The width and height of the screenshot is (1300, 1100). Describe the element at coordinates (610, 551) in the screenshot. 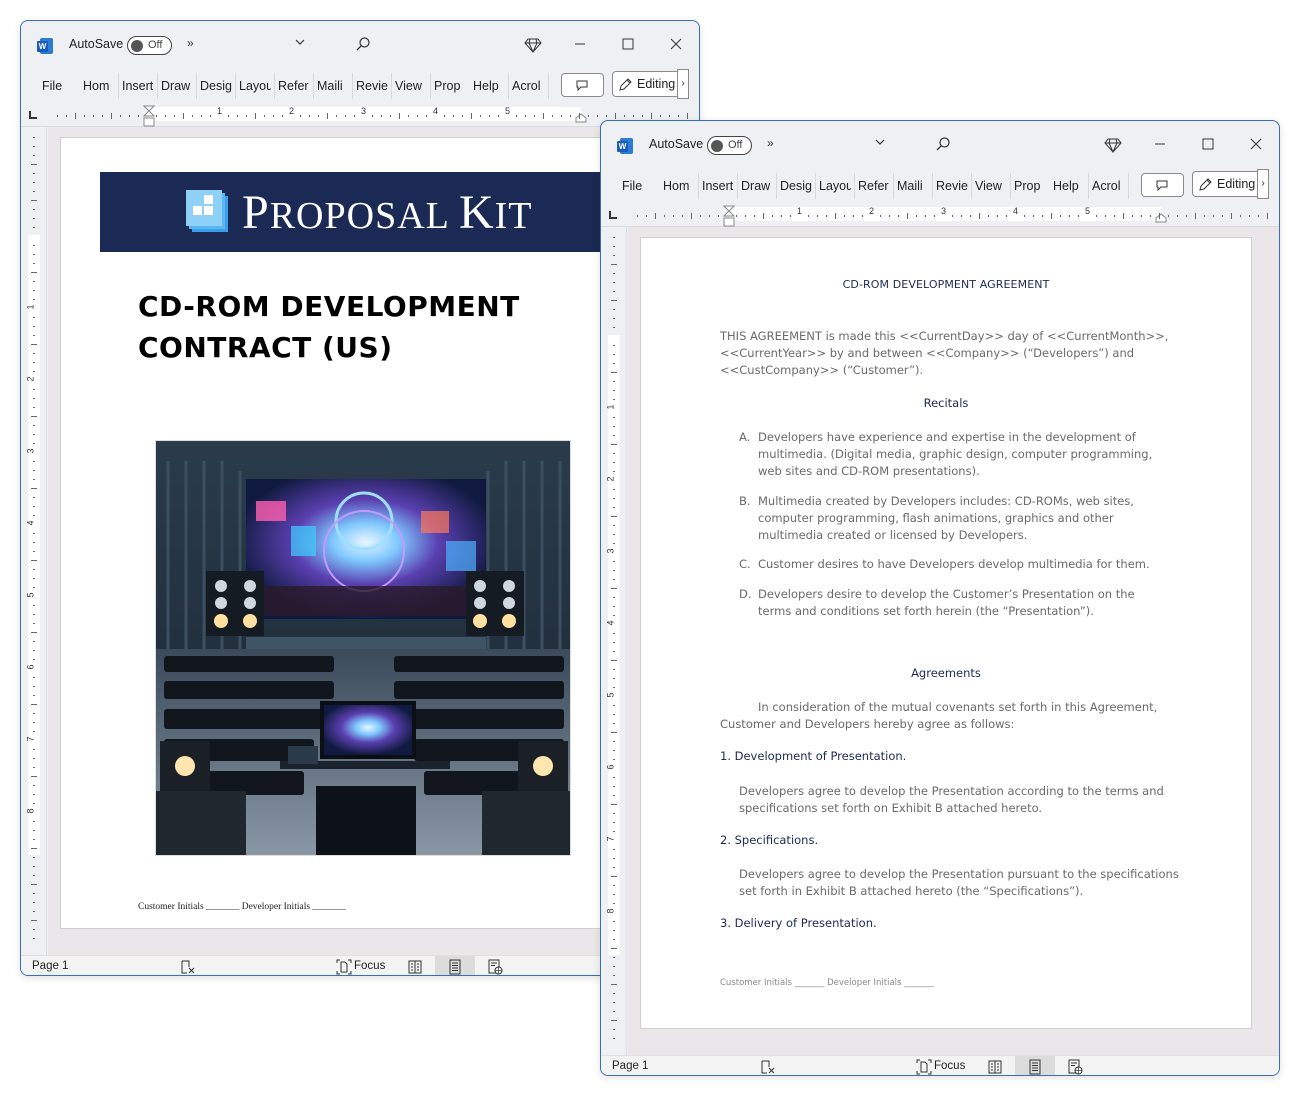

I see `ruler-number: 3` at that location.